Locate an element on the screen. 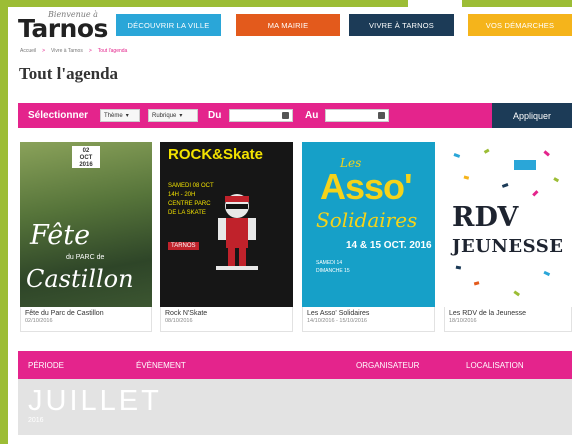  filter-label: Sélectionner is located at coordinates (58, 115).